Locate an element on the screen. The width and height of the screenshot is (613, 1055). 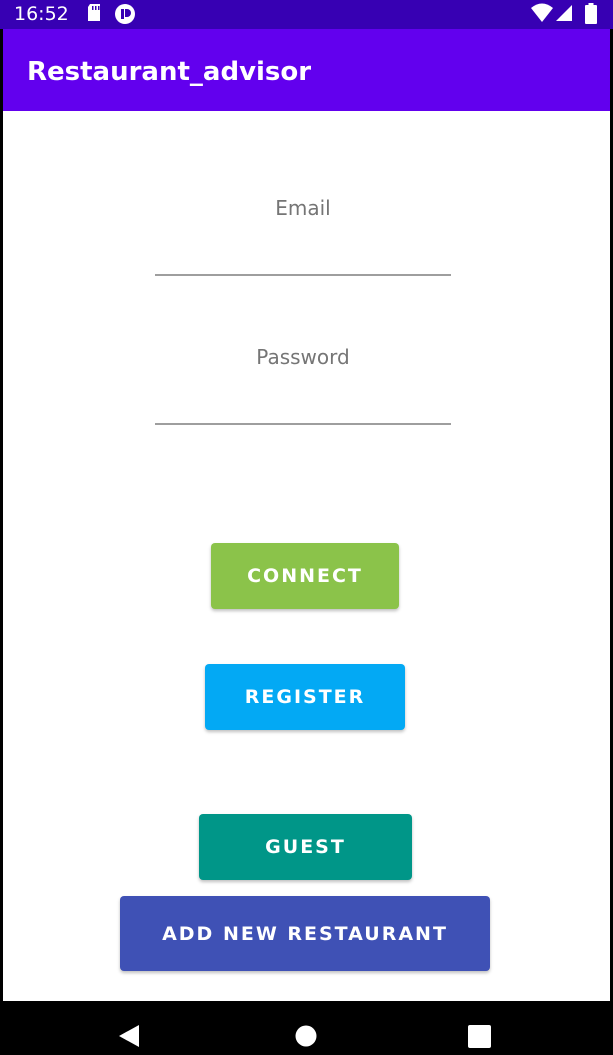
app-bar: Restaurant_advisor is located at coordinates (306, 70).